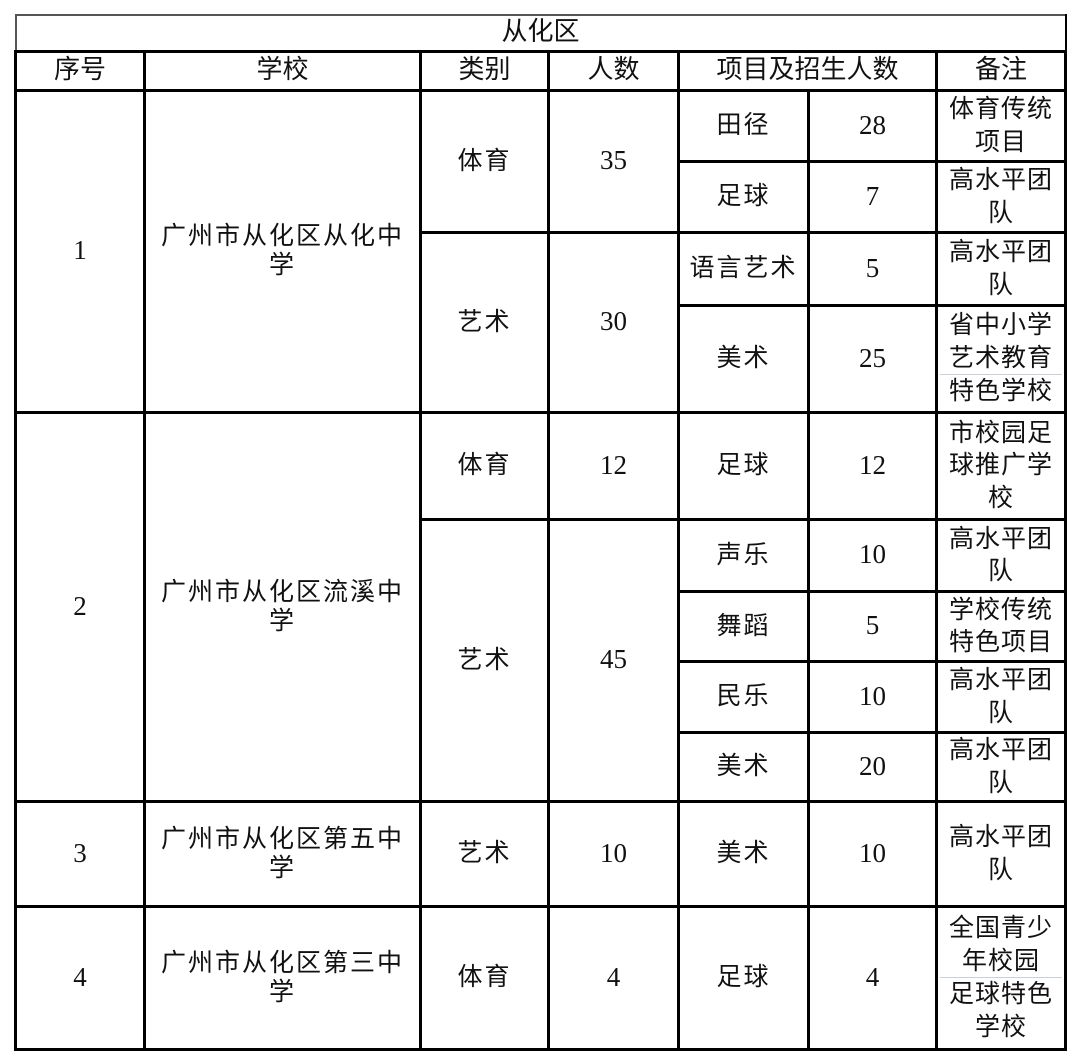  I want to click on project-remark-cell: 省中小学艺术教育 特色学校, so click(1001, 358).